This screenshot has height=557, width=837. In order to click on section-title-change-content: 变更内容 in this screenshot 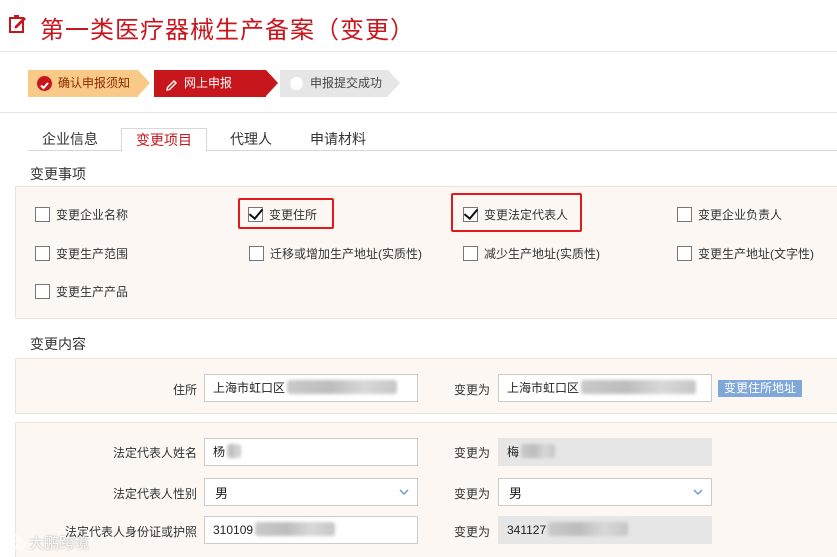, I will do `click(58, 344)`.